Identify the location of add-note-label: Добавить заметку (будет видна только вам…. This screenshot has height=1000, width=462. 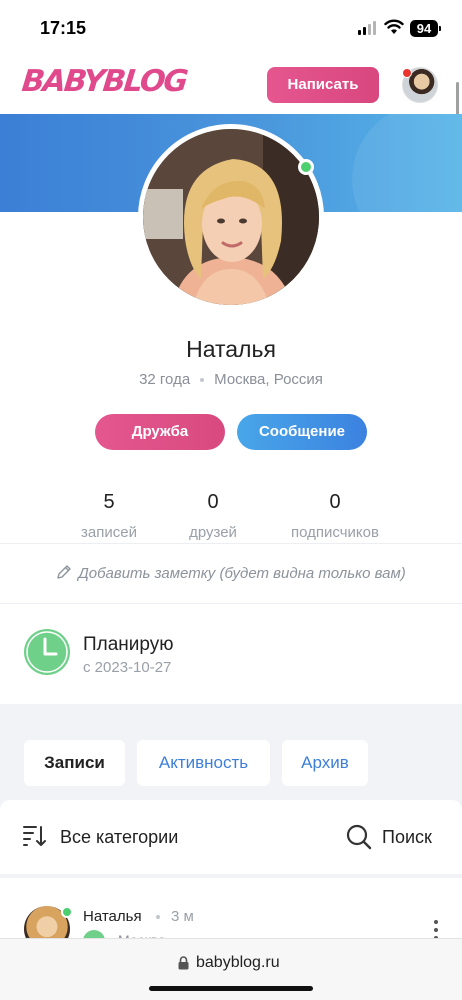
(242, 573).